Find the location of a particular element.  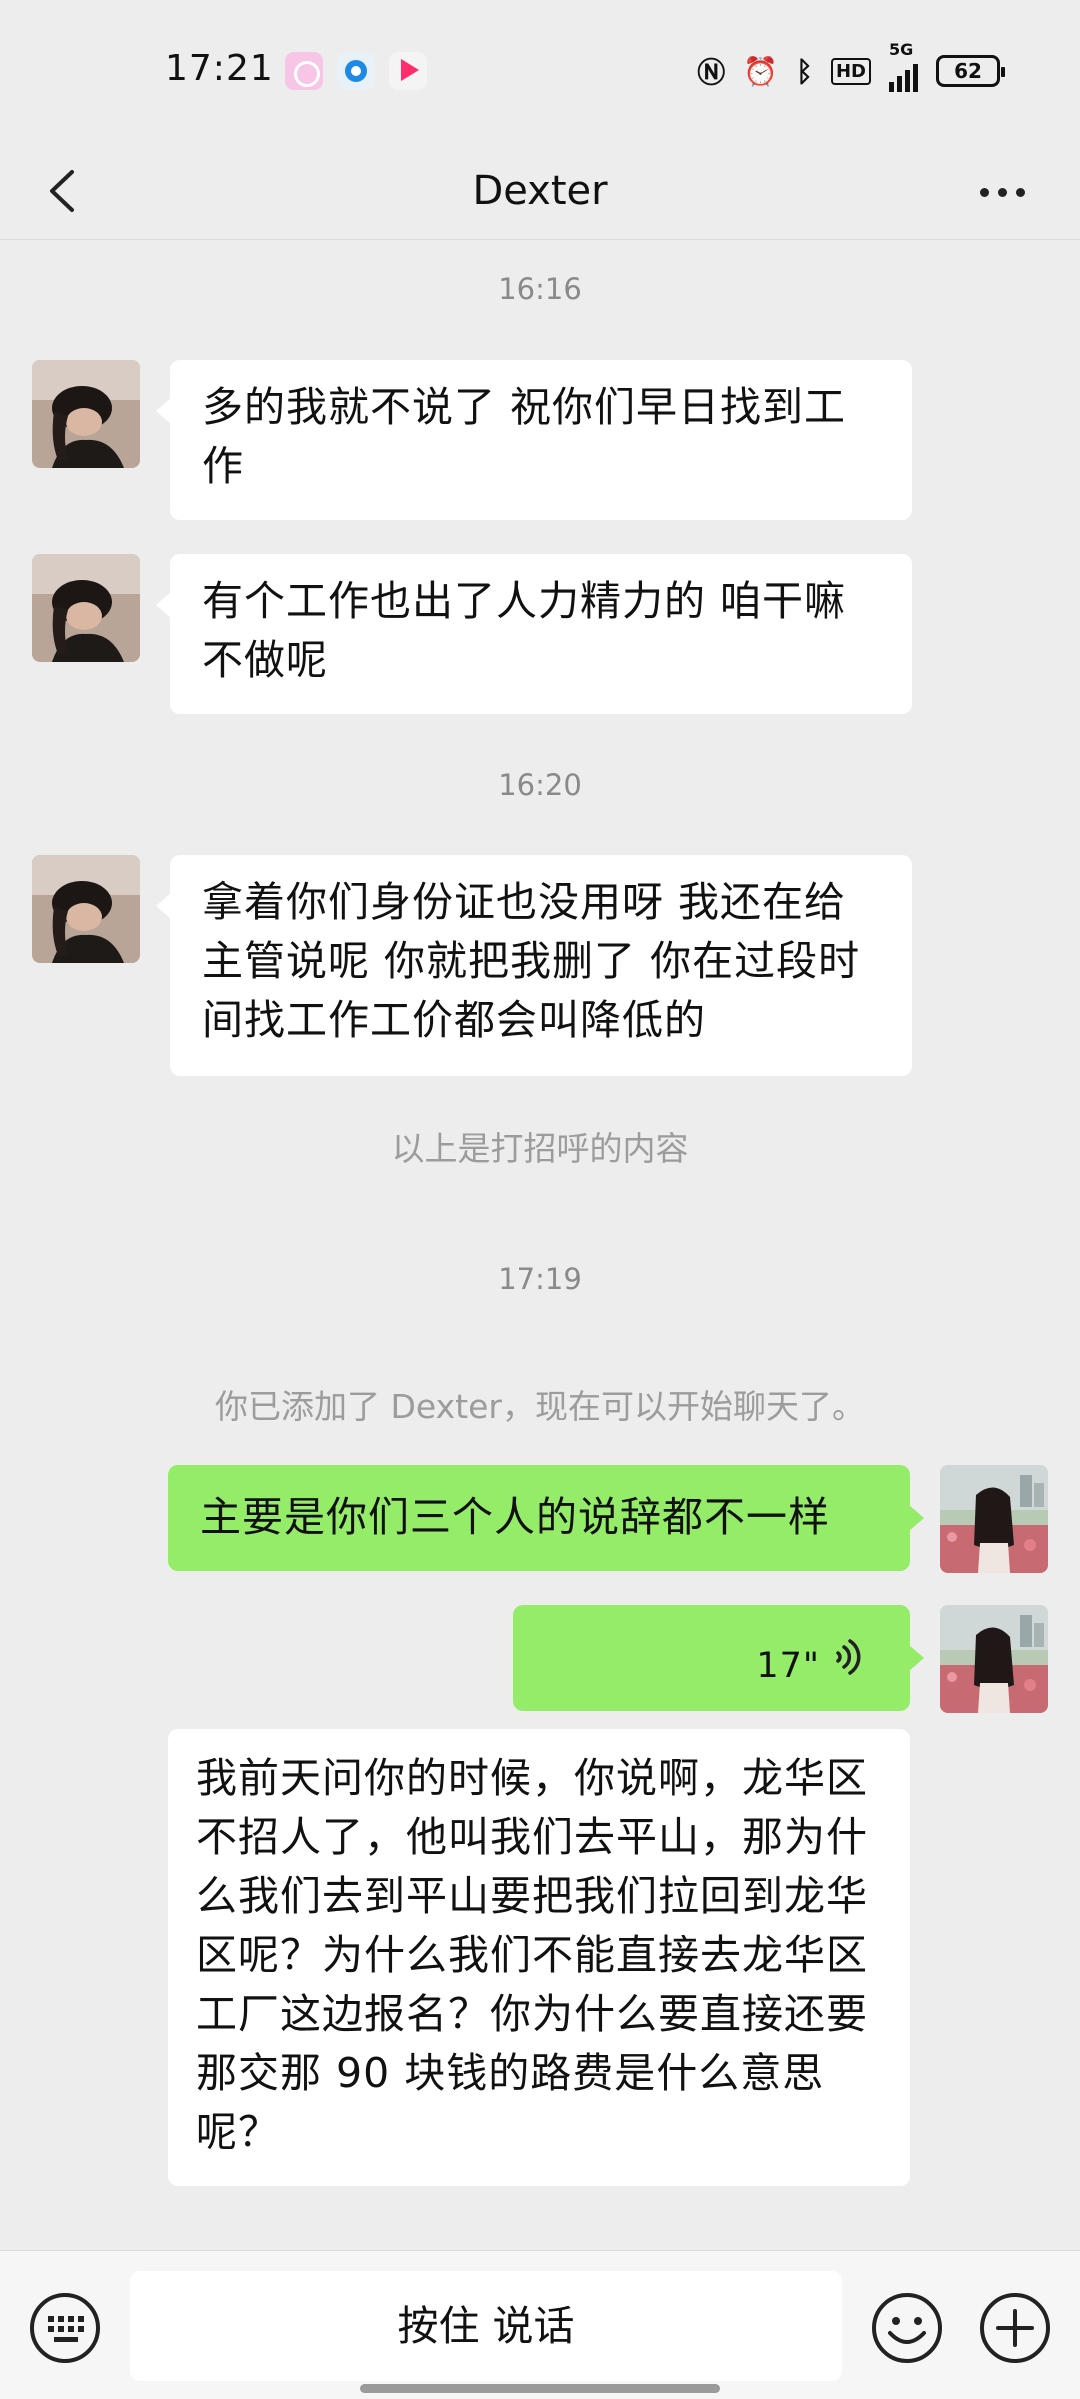

timestamp: 16:16 is located at coordinates (540, 289).